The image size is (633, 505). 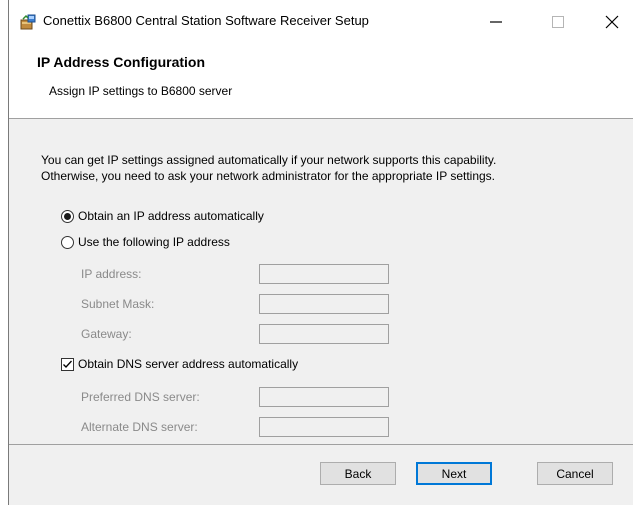 I want to click on minimize-button, so click(x=496, y=22).